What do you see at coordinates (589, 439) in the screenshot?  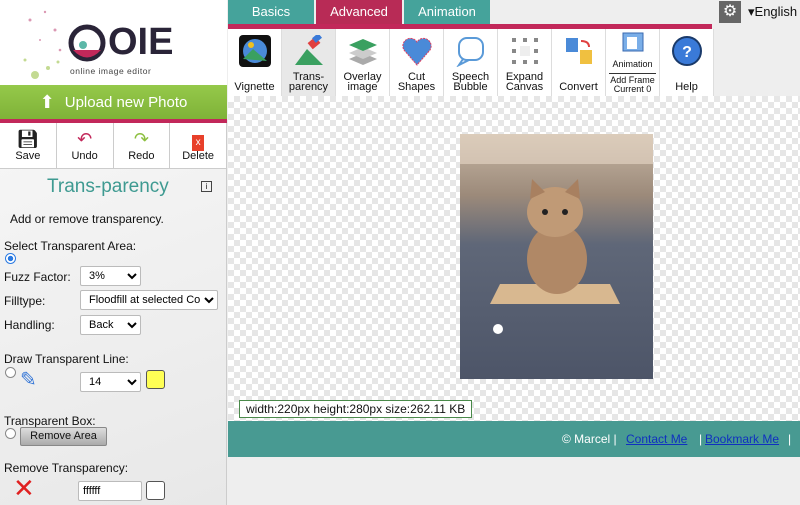 I see `copyright: © Marcel |` at bounding box center [589, 439].